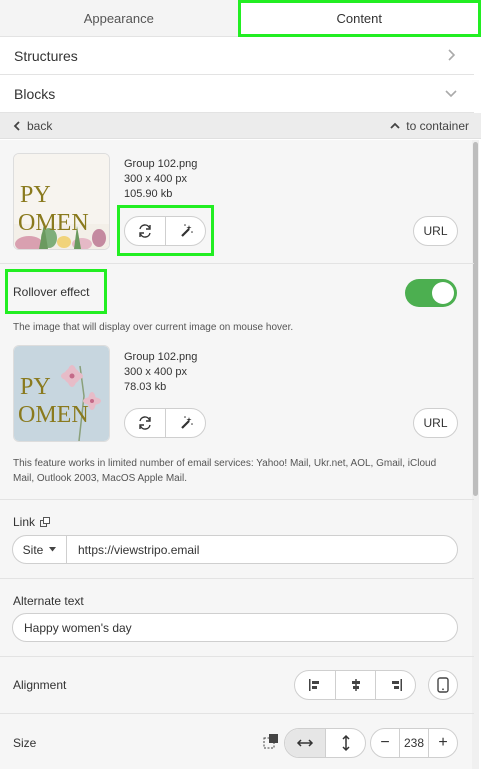 The image size is (481, 769). What do you see at coordinates (145, 387) in the screenshot?
I see `rollover-size: 78.03 kb` at bounding box center [145, 387].